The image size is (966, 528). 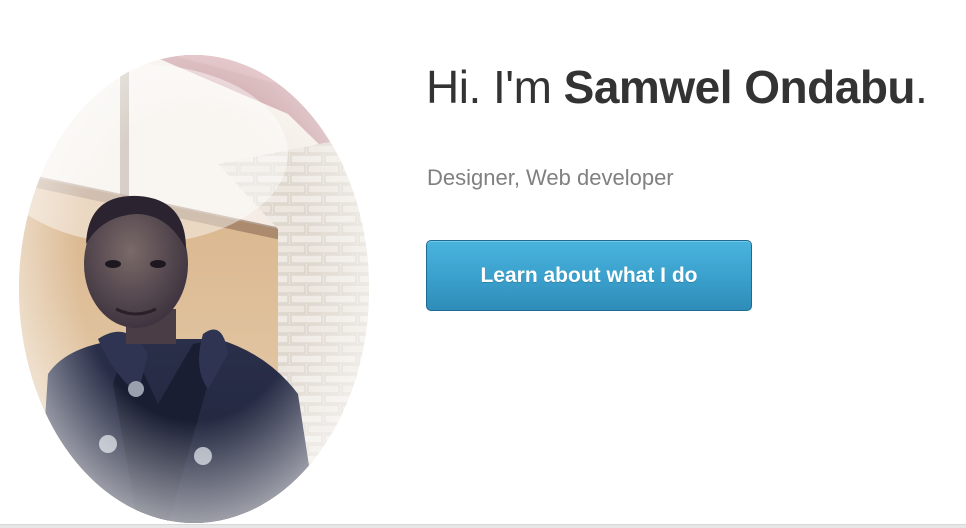 I want to click on section-divider, so click(x=483, y=526).